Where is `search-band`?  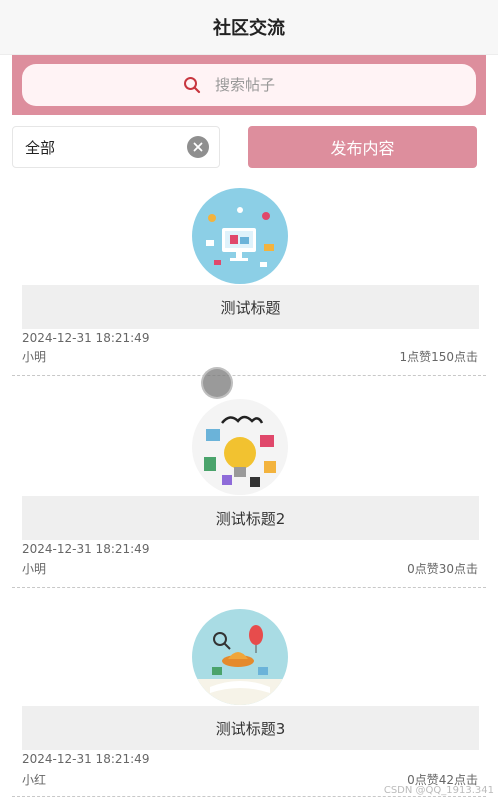 search-band is located at coordinates (249, 85).